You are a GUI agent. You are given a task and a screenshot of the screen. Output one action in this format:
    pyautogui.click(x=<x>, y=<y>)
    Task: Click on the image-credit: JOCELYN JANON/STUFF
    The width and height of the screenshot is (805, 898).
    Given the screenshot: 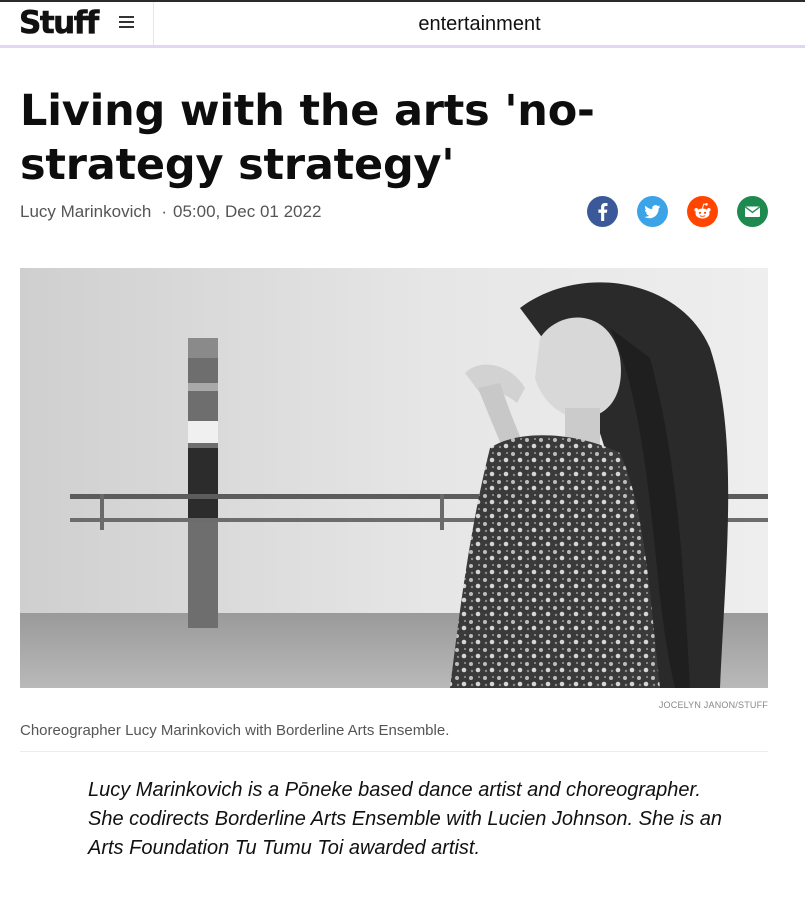 What is the action you would take?
    pyautogui.click(x=713, y=705)
    